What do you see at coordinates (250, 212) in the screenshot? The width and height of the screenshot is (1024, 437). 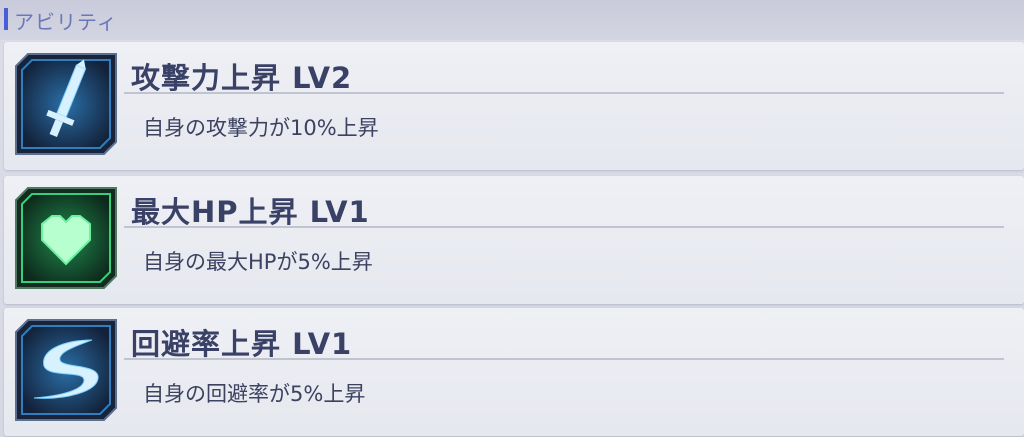 I see `ability-title: 最大HP上昇 LV1` at bounding box center [250, 212].